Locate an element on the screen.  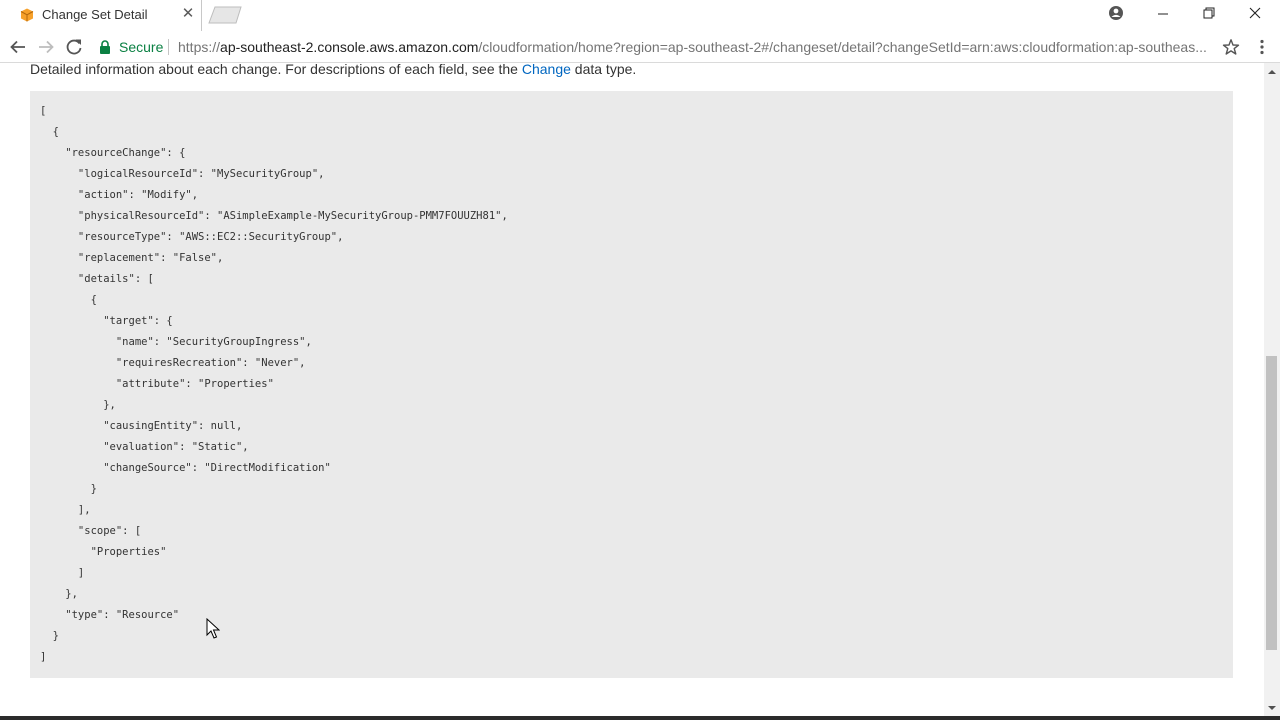
scroll-down-arrow-icon is located at coordinates (1272, 708).